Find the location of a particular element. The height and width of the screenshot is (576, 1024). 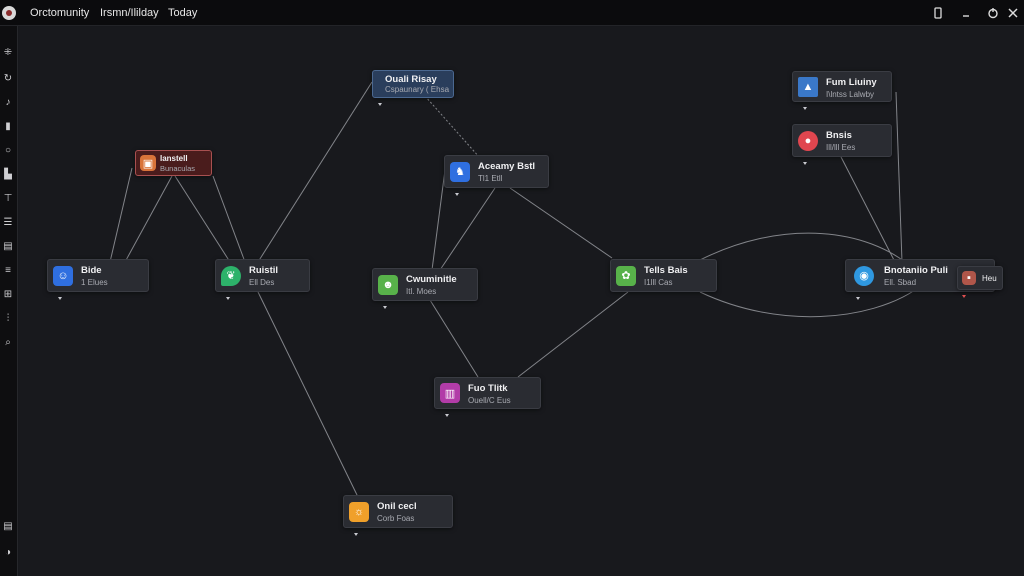

node-subtitle: Bunaculas is located at coordinates (178, 168).